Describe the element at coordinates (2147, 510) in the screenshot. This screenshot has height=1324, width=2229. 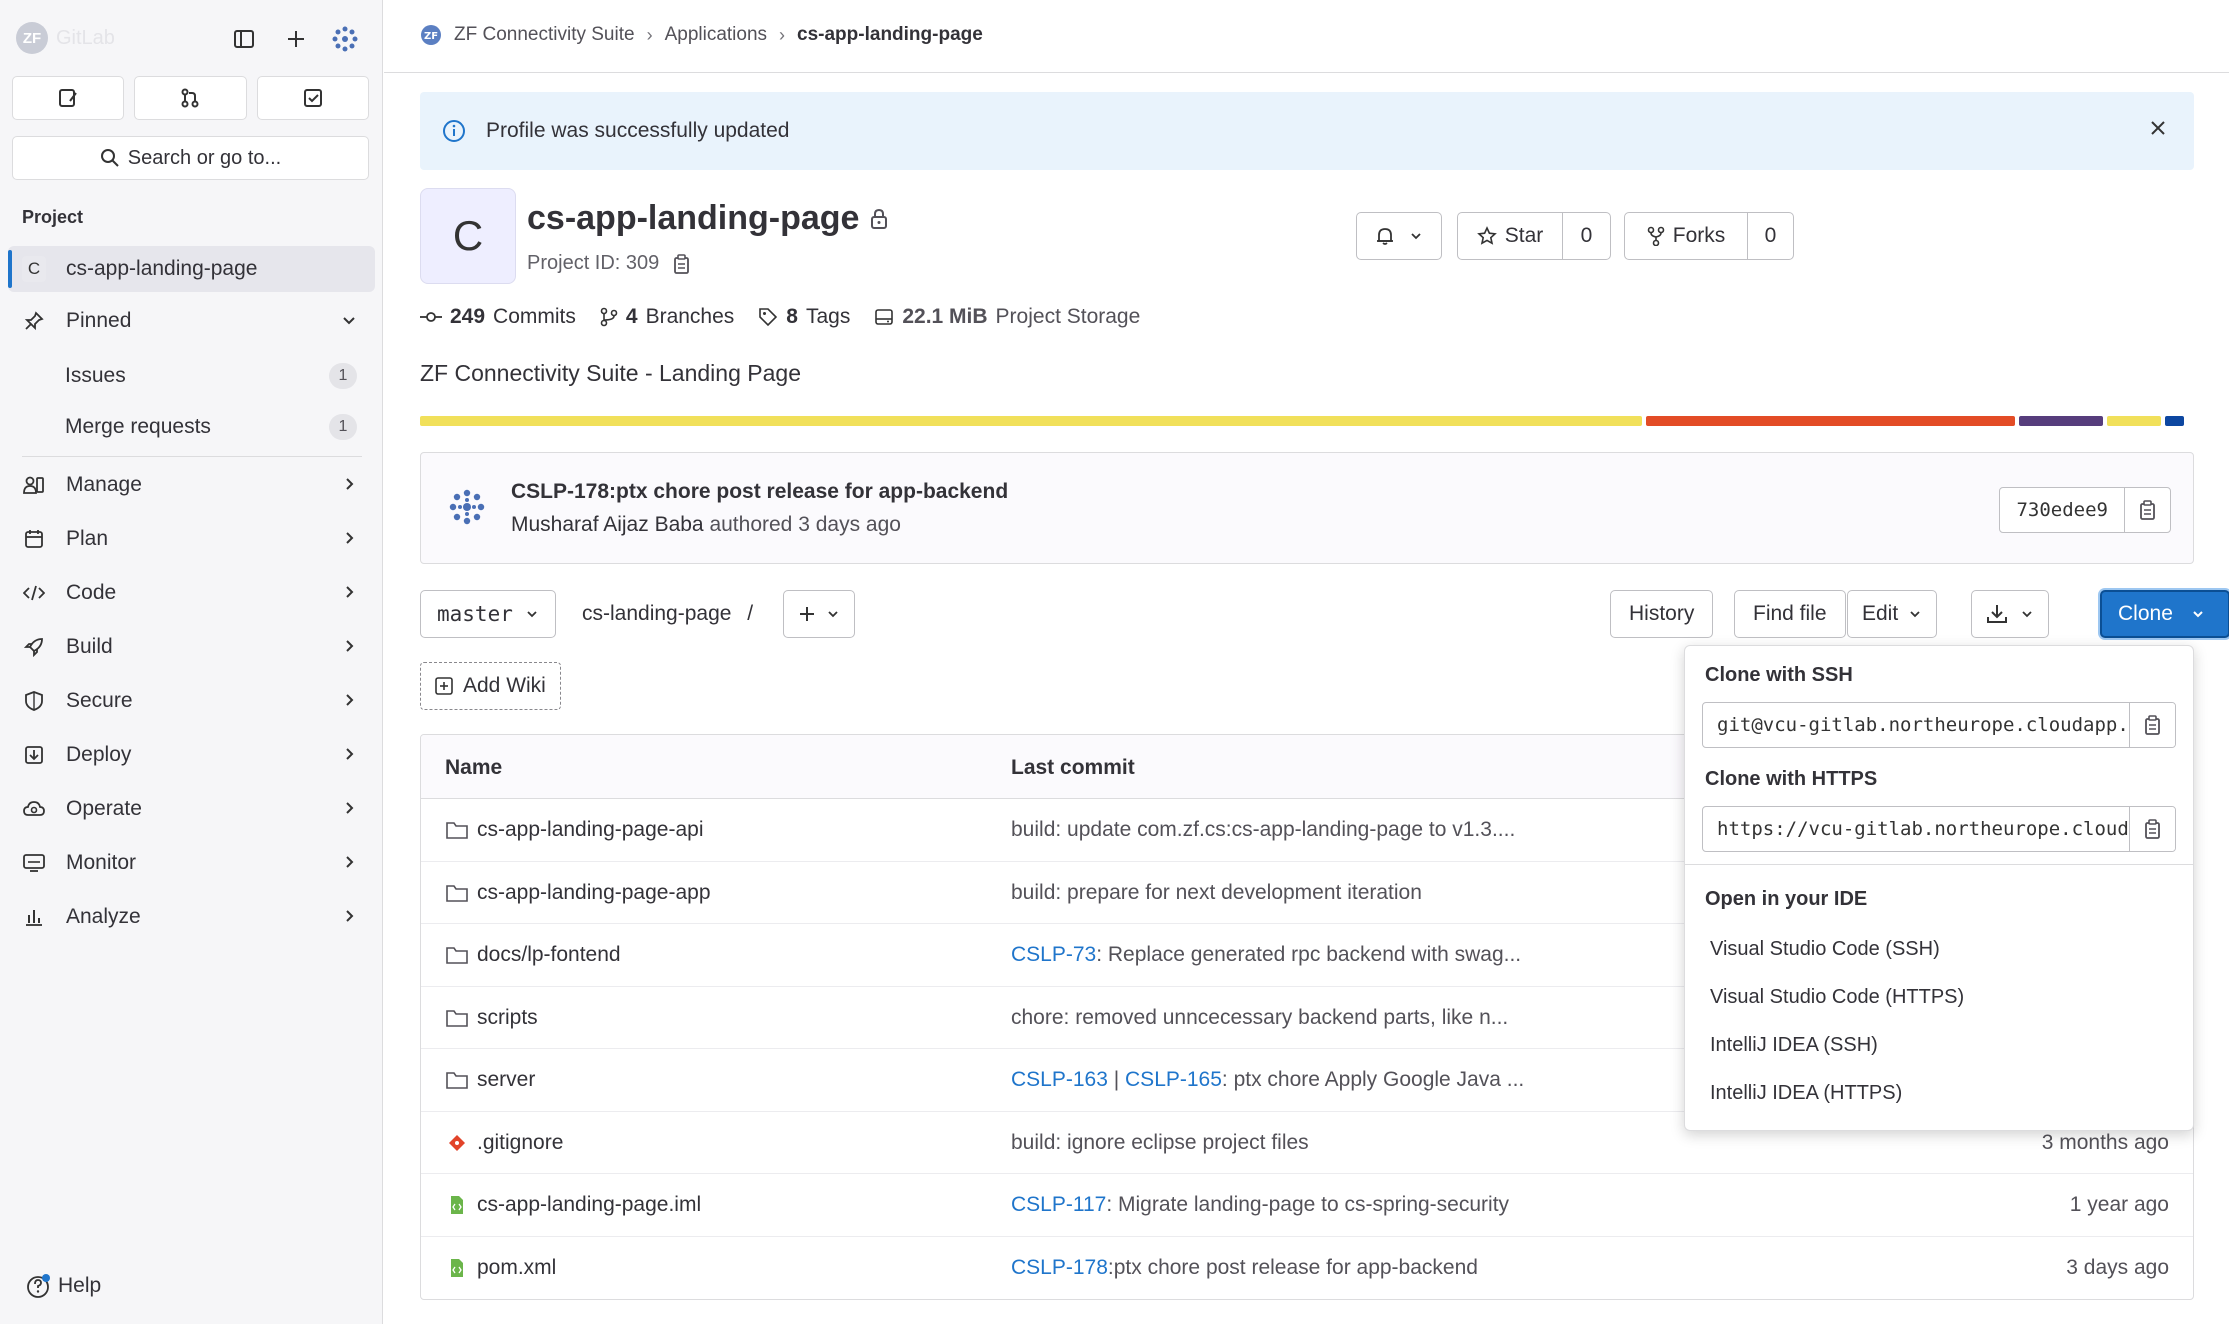
I see `copy-sha-button` at that location.